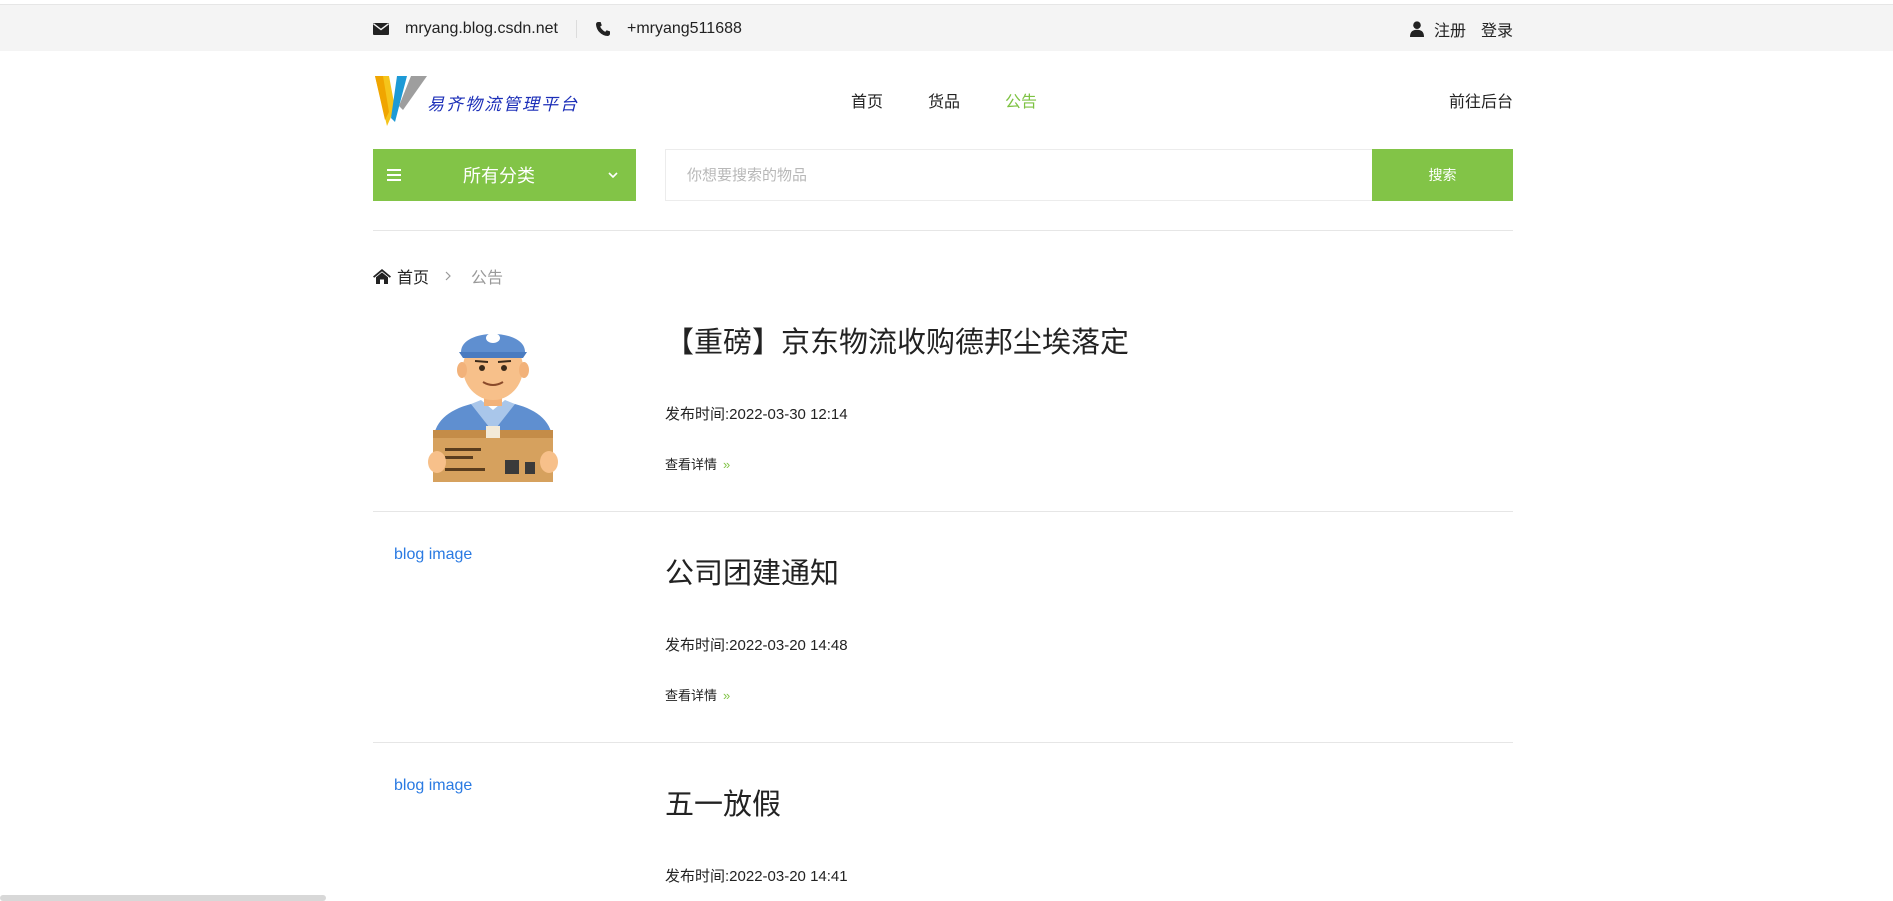 This screenshot has height=901, width=1893. What do you see at coordinates (1481, 100) in the screenshot?
I see `admin-link: 前往后台` at bounding box center [1481, 100].